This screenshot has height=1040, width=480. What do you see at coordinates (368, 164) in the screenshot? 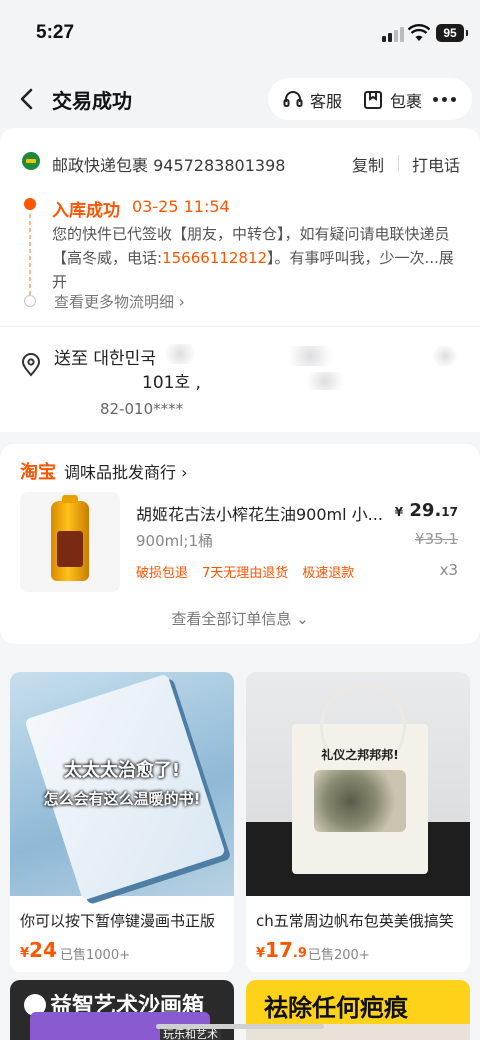
I see `copy-button: 复制` at bounding box center [368, 164].